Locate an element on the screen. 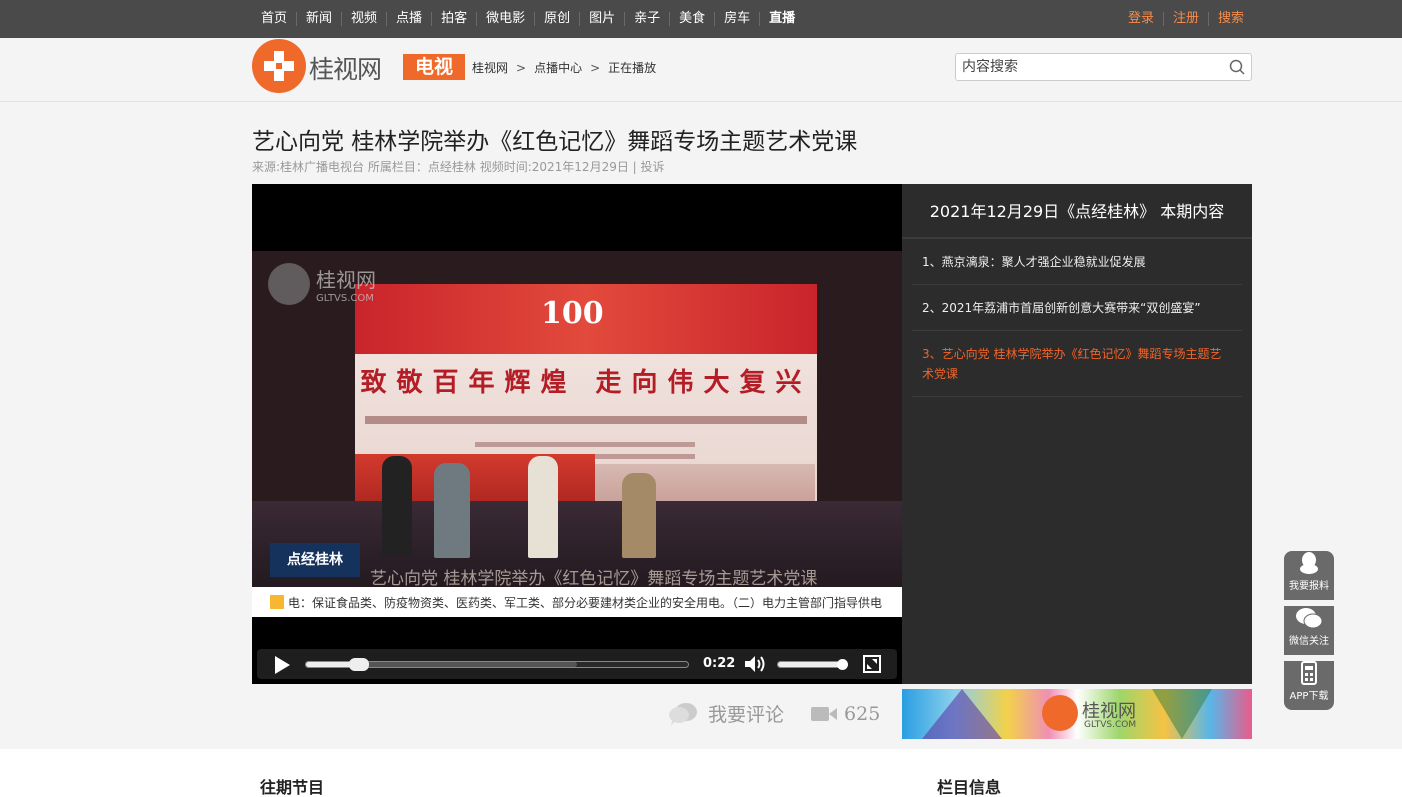 Image resolution: width=1402 pixels, height=797 pixels. wechat-label: 微信关注 is located at coordinates (1309, 641).